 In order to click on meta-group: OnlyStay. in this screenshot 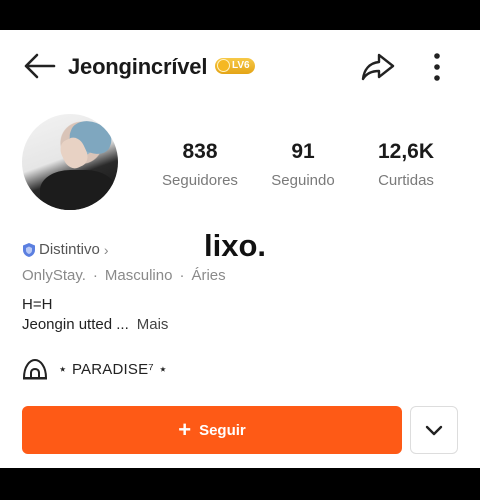, I will do `click(54, 275)`.